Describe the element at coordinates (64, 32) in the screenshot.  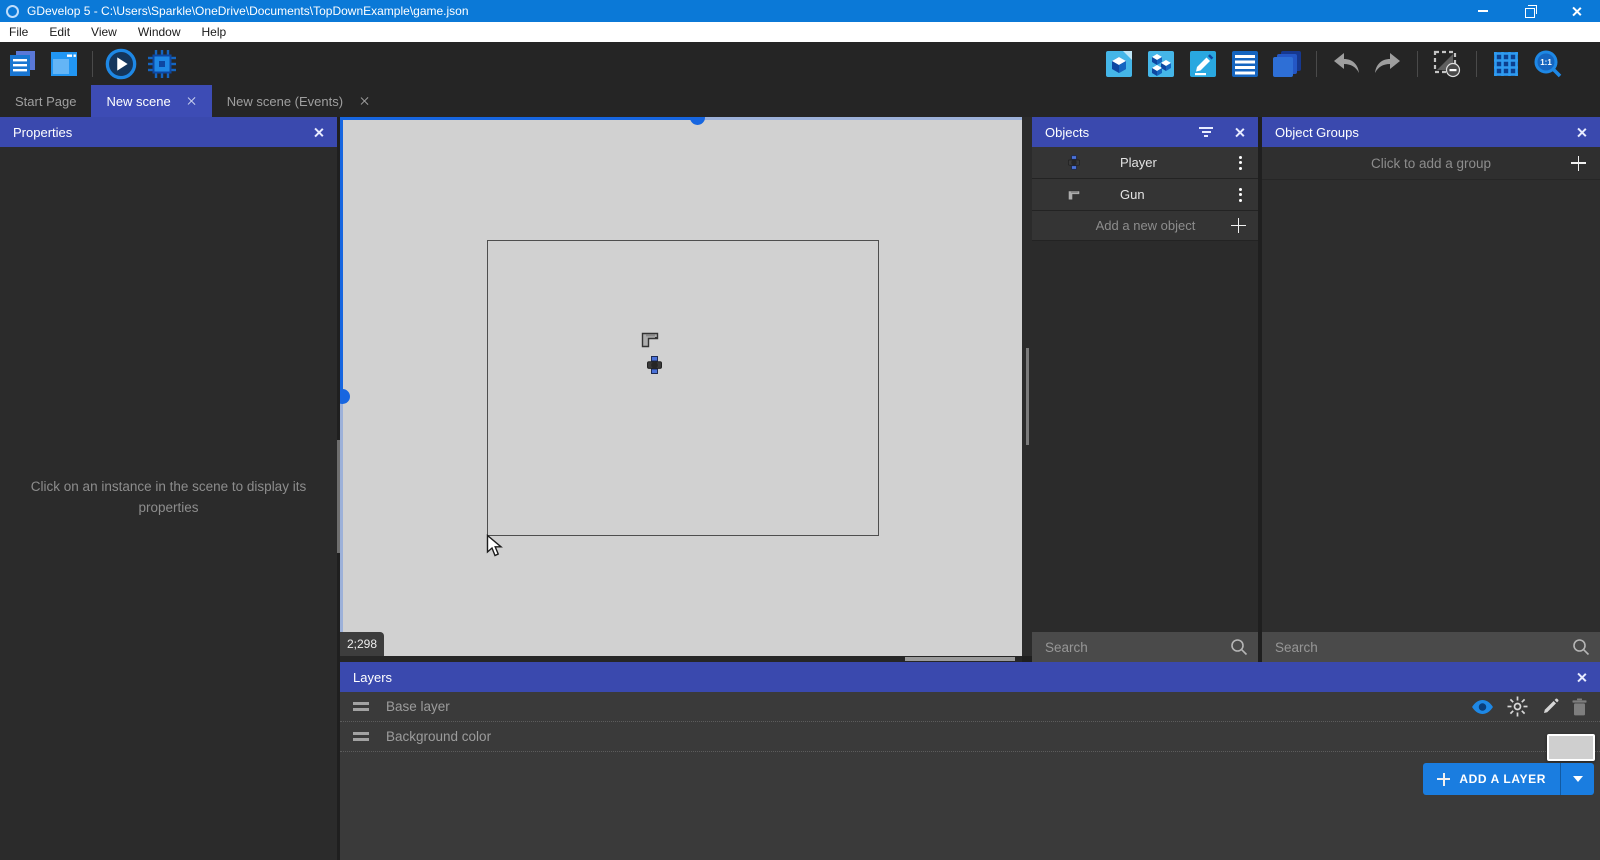
I see `menu-edit: Edit` at that location.